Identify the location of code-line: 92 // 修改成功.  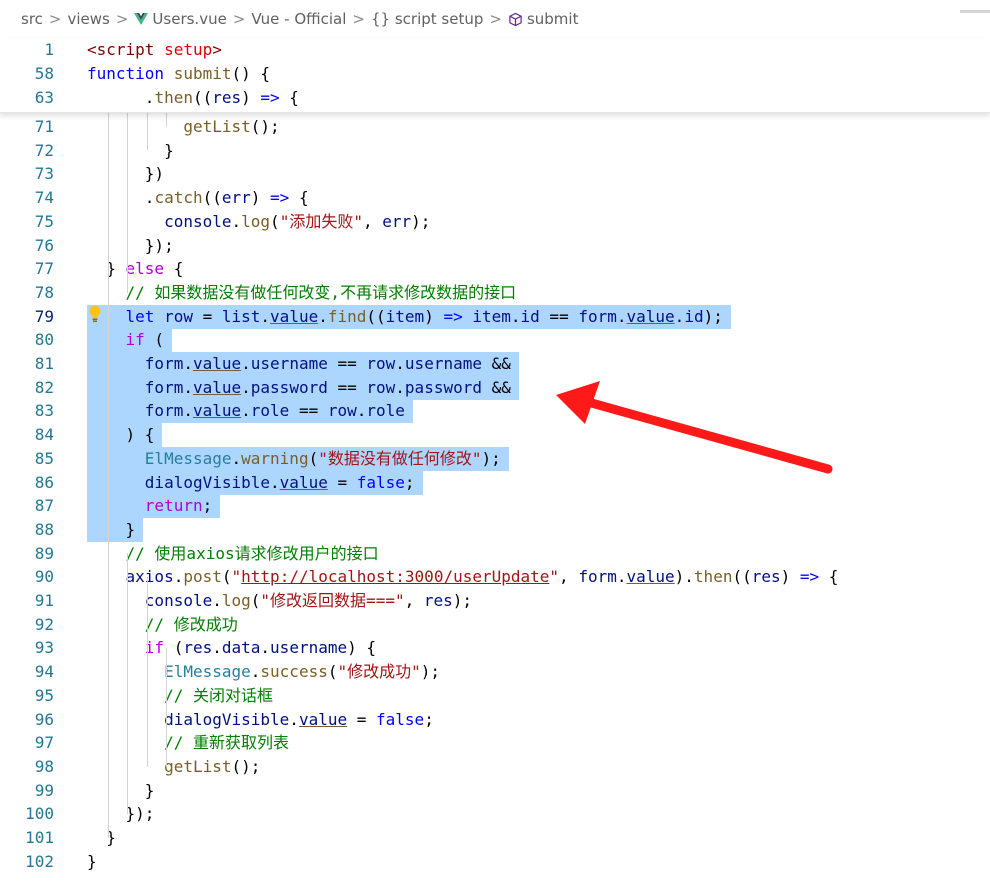
(495, 625).